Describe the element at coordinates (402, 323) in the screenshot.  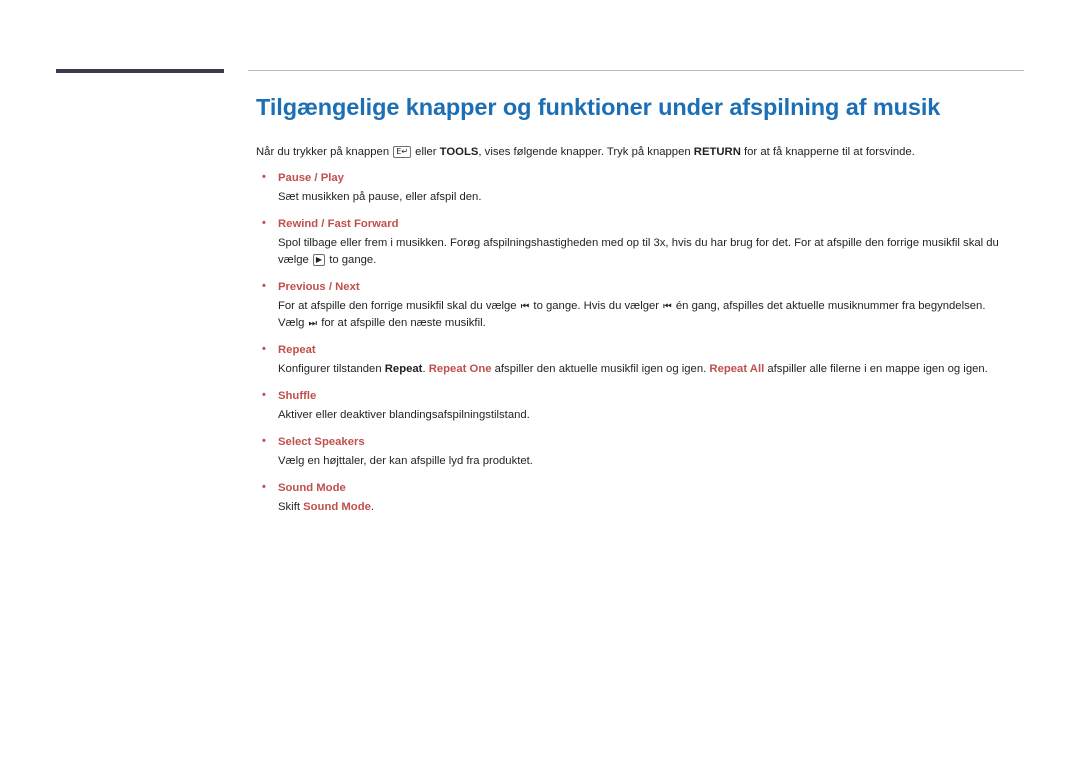
I see `body-text: for at afspille den næste musikfil.` at that location.